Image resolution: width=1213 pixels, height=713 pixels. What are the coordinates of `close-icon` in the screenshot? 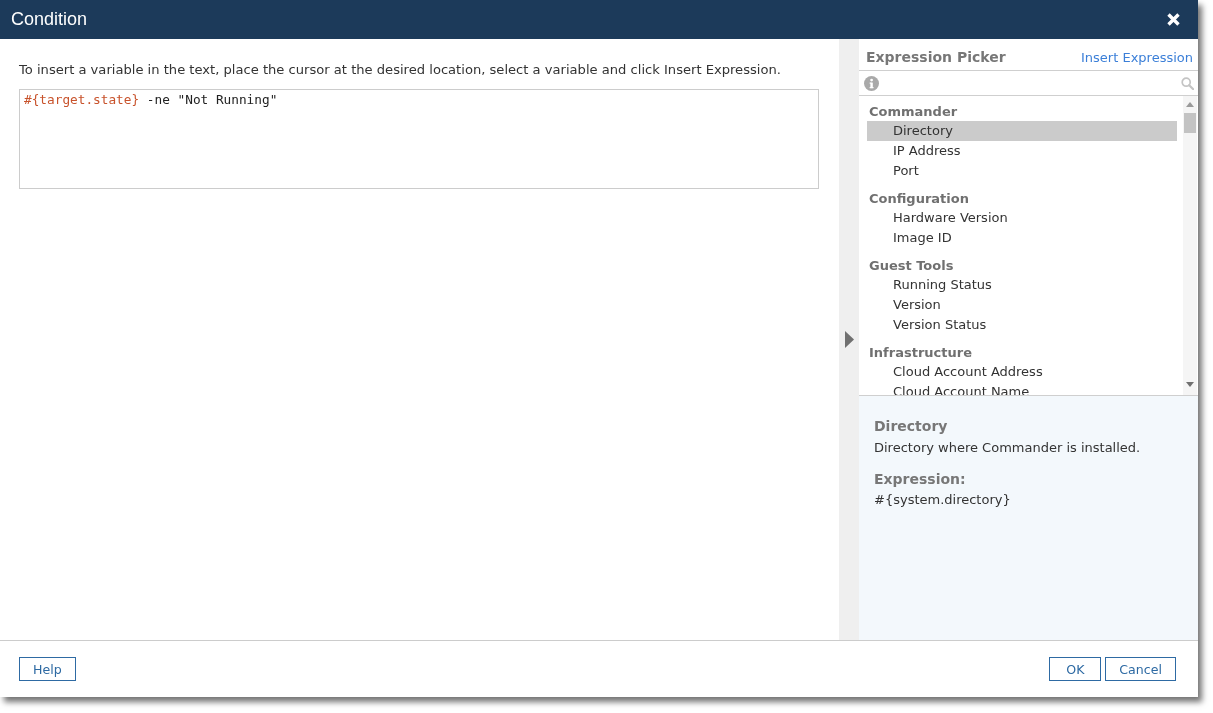 It's located at (1173, 19).